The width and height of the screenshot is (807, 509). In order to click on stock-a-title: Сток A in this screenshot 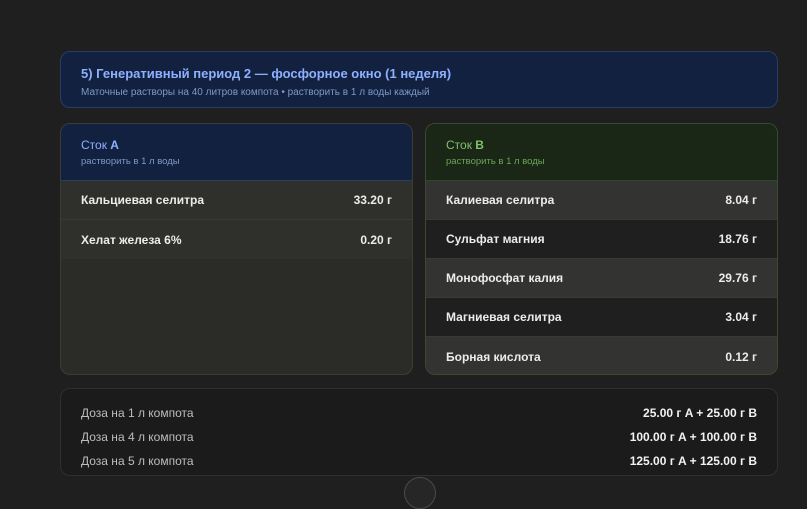, I will do `click(100, 145)`.